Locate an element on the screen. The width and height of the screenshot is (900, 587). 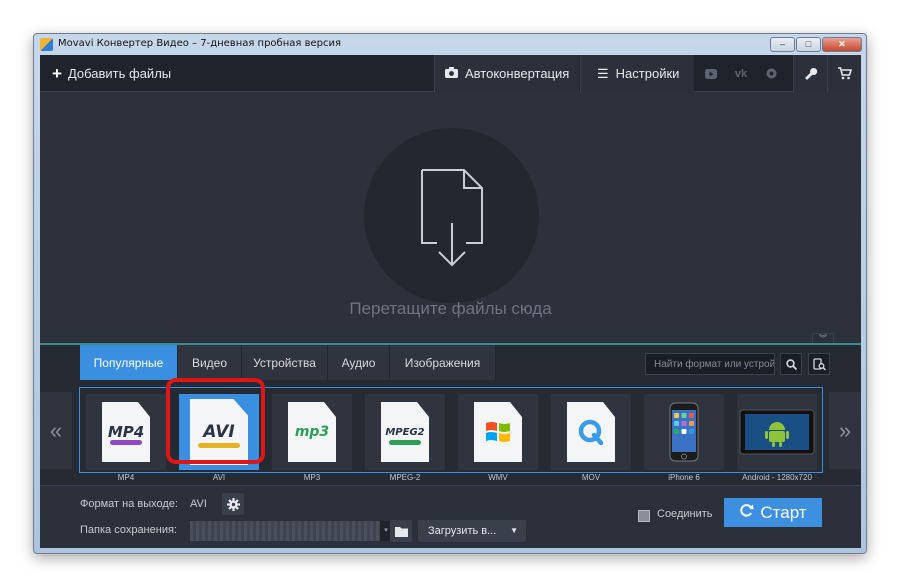
camera-icon is located at coordinates (451, 73).